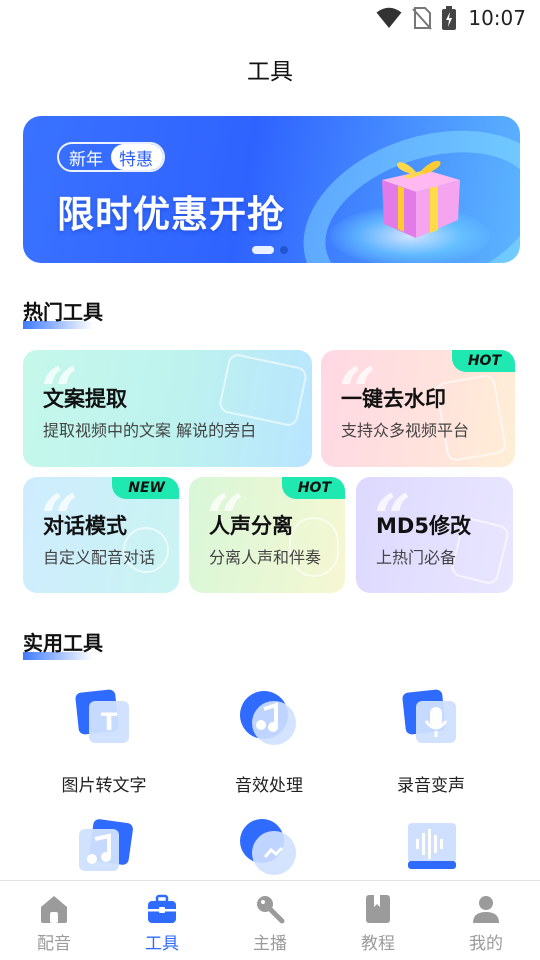  Describe the element at coordinates (389, 17) in the screenshot. I see `wifi-icon` at that location.